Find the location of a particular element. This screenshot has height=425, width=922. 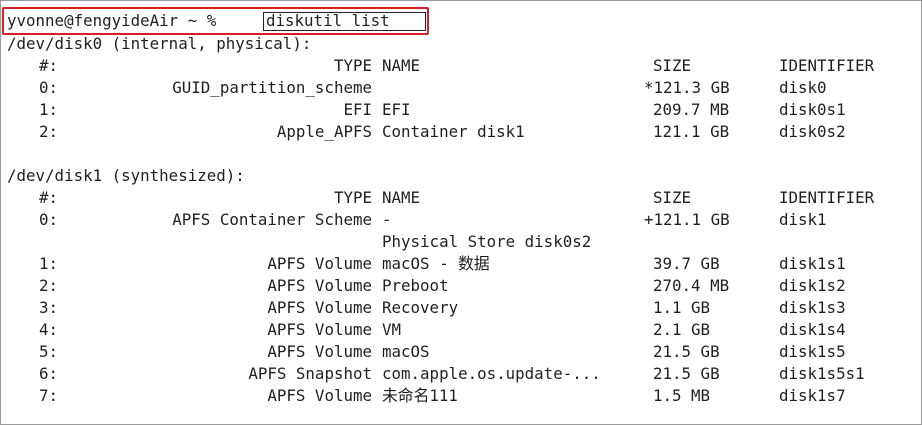

partition-size: 209.7 MB is located at coordinates (691, 109).